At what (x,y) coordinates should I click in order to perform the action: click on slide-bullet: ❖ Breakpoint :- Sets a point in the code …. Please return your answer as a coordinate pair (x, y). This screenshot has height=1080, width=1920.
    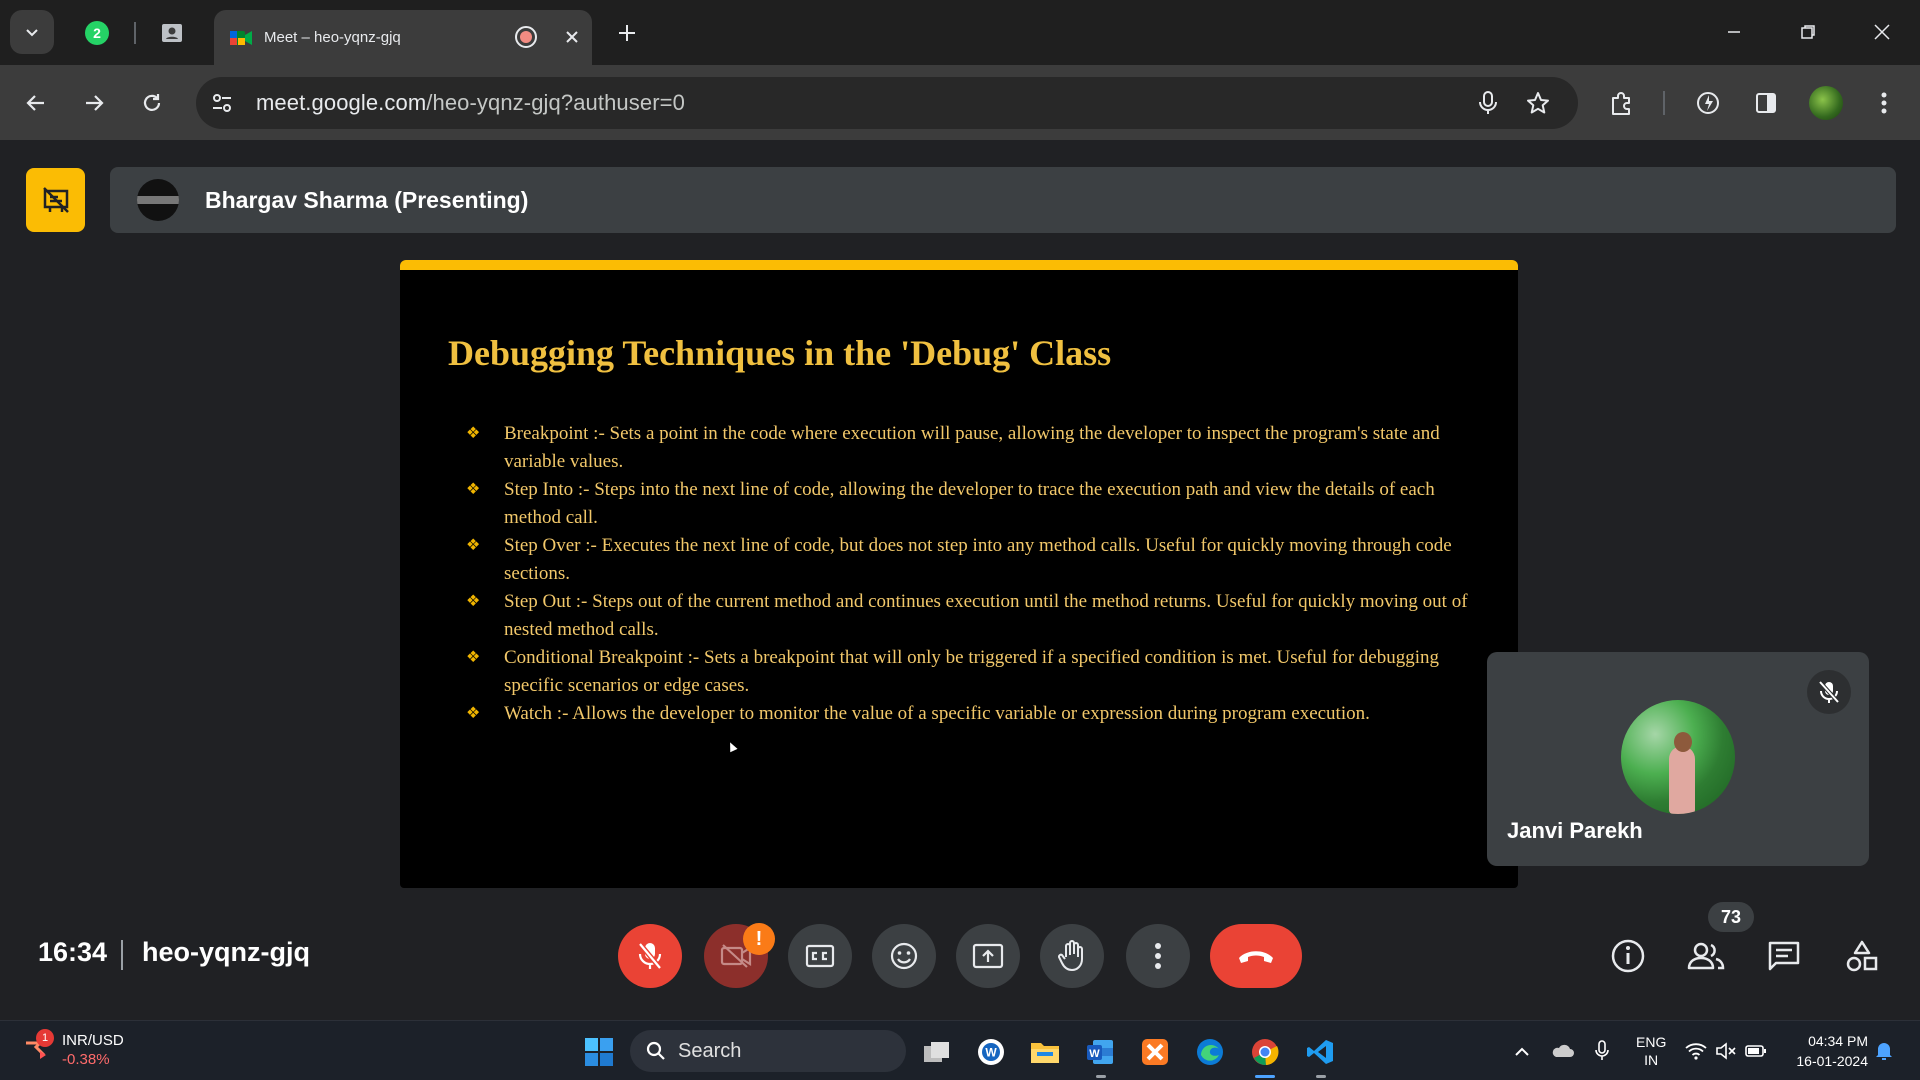
    Looking at the image, I should click on (971, 448).